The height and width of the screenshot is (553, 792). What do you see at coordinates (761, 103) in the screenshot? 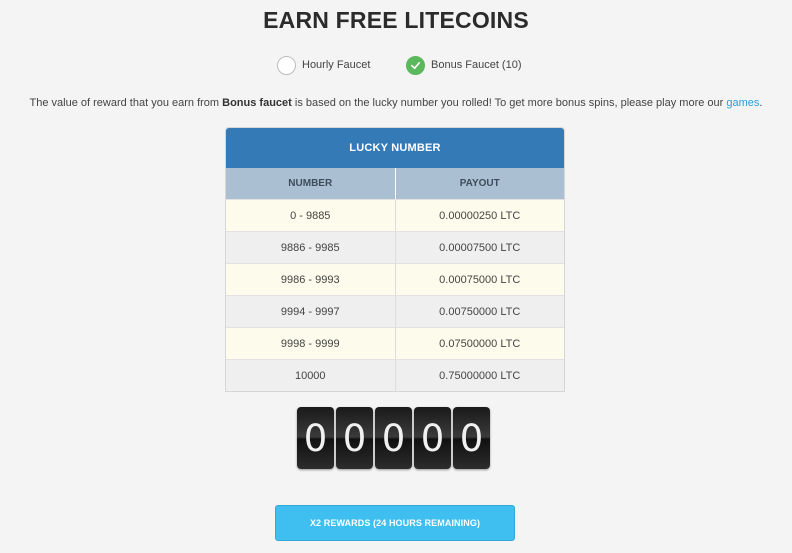
I see `description-end: .` at bounding box center [761, 103].